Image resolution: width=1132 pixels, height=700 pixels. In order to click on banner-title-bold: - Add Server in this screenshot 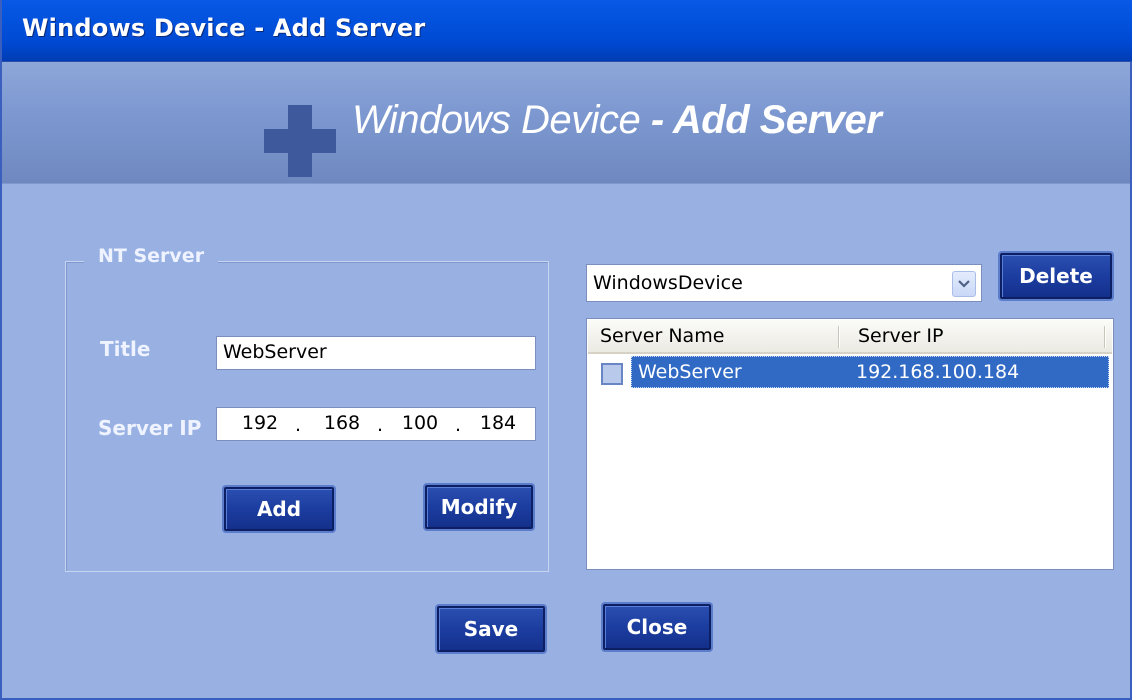, I will do `click(766, 120)`.